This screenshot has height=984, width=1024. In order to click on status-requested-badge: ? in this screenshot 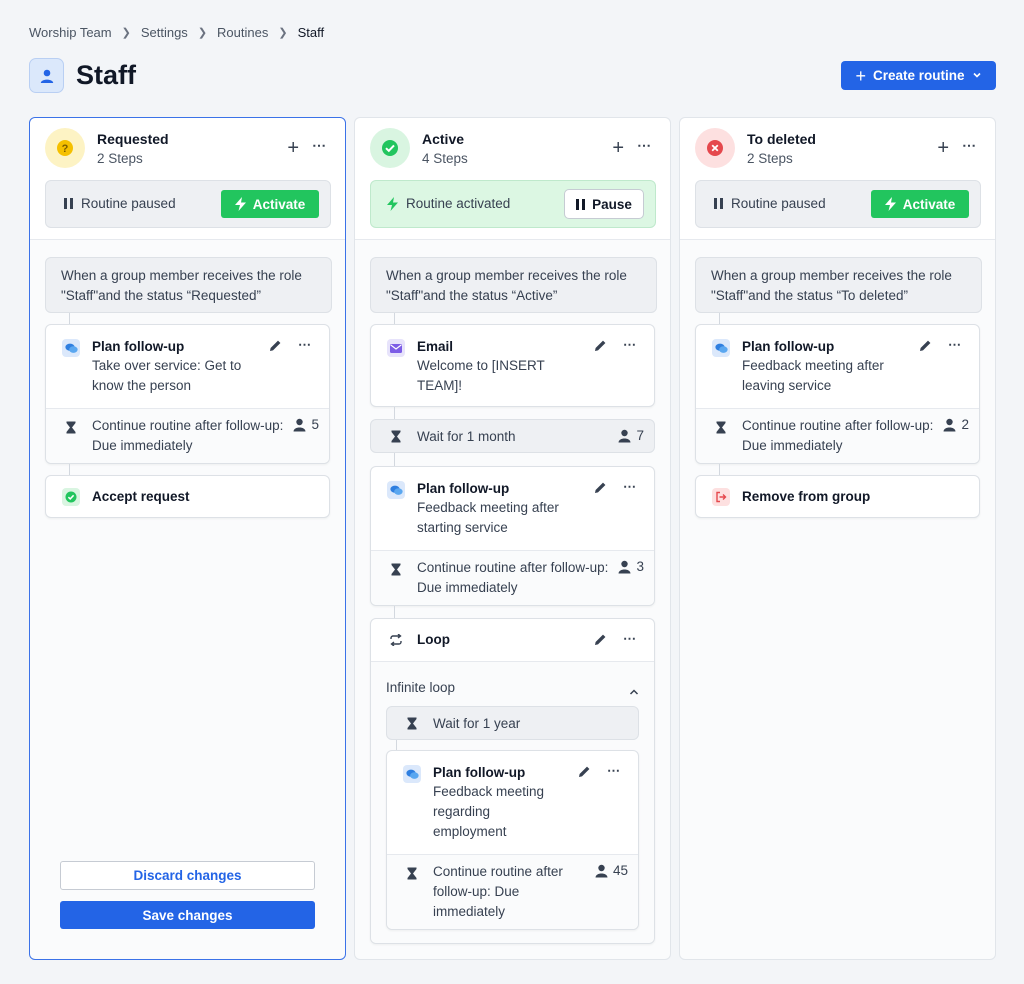, I will do `click(65, 148)`.